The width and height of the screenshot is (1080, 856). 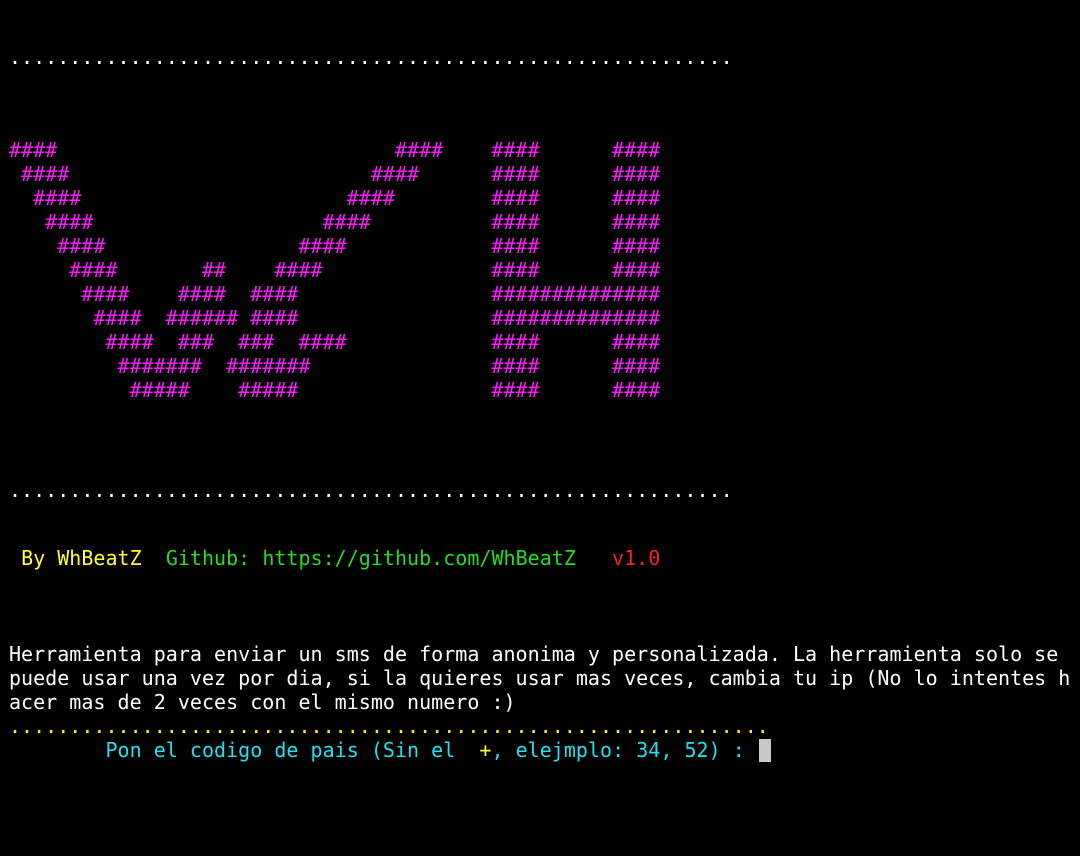 What do you see at coordinates (335, 390) in the screenshot?
I see `banner-art-line: ##### ##### #### ####` at bounding box center [335, 390].